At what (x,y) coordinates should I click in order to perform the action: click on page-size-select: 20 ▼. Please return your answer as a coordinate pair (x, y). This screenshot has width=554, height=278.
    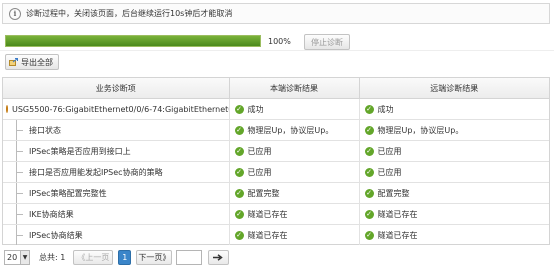
    Looking at the image, I should click on (17, 257).